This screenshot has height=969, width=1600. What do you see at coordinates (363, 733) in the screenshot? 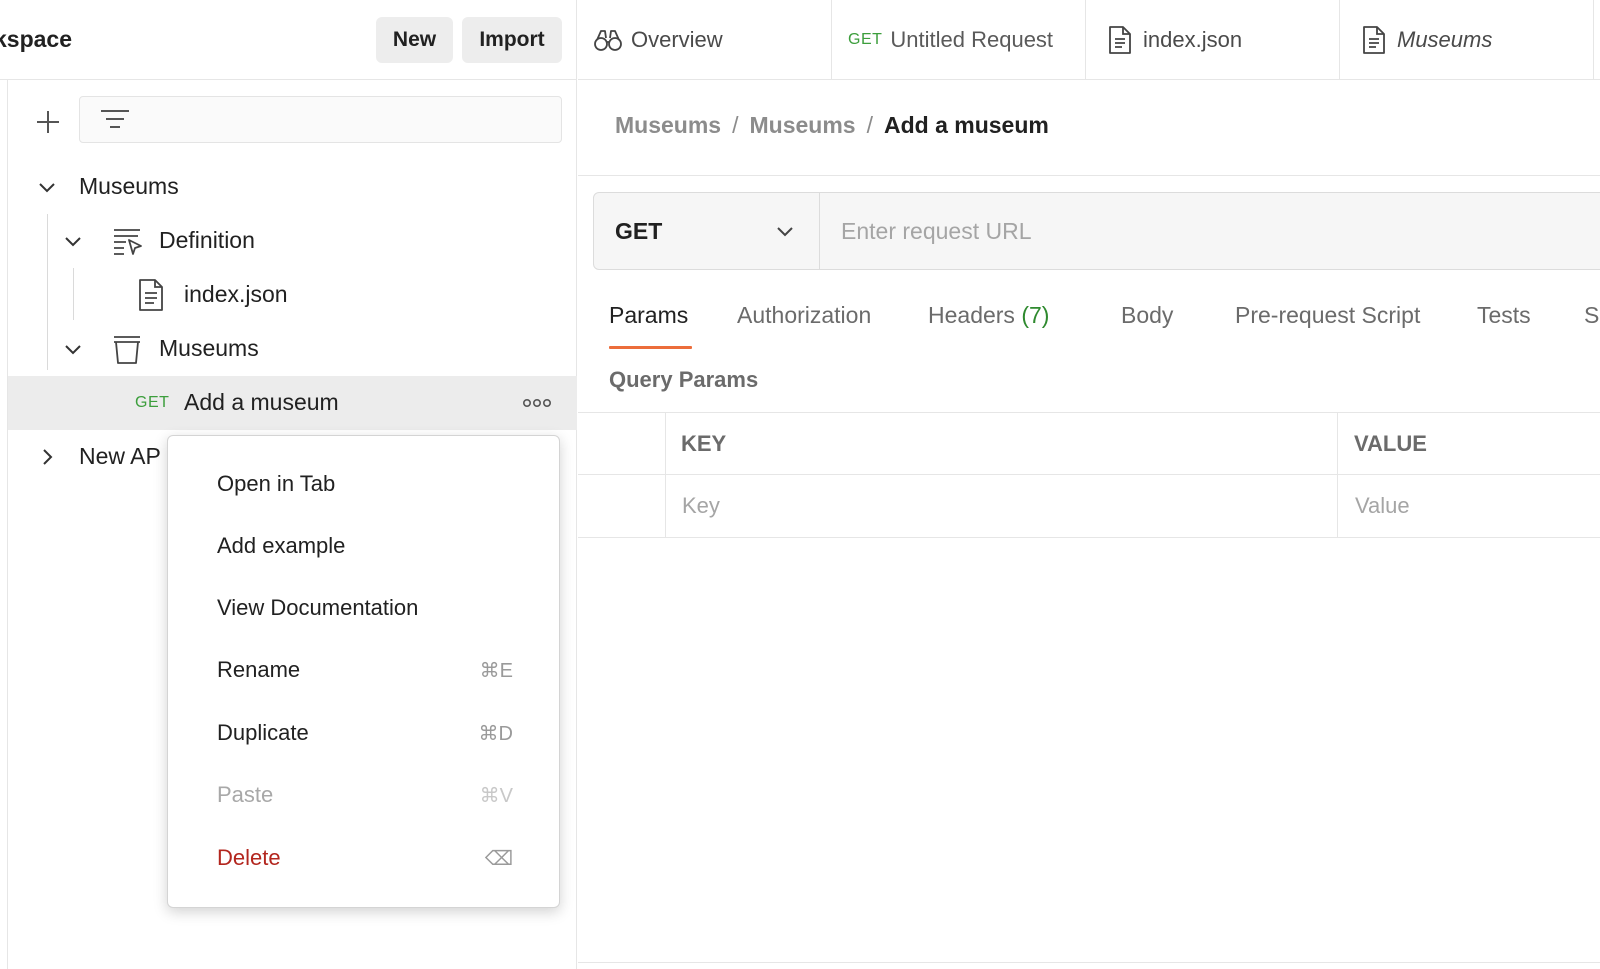
I see `menu-item-duplicate: Duplicate ⌘D` at bounding box center [363, 733].